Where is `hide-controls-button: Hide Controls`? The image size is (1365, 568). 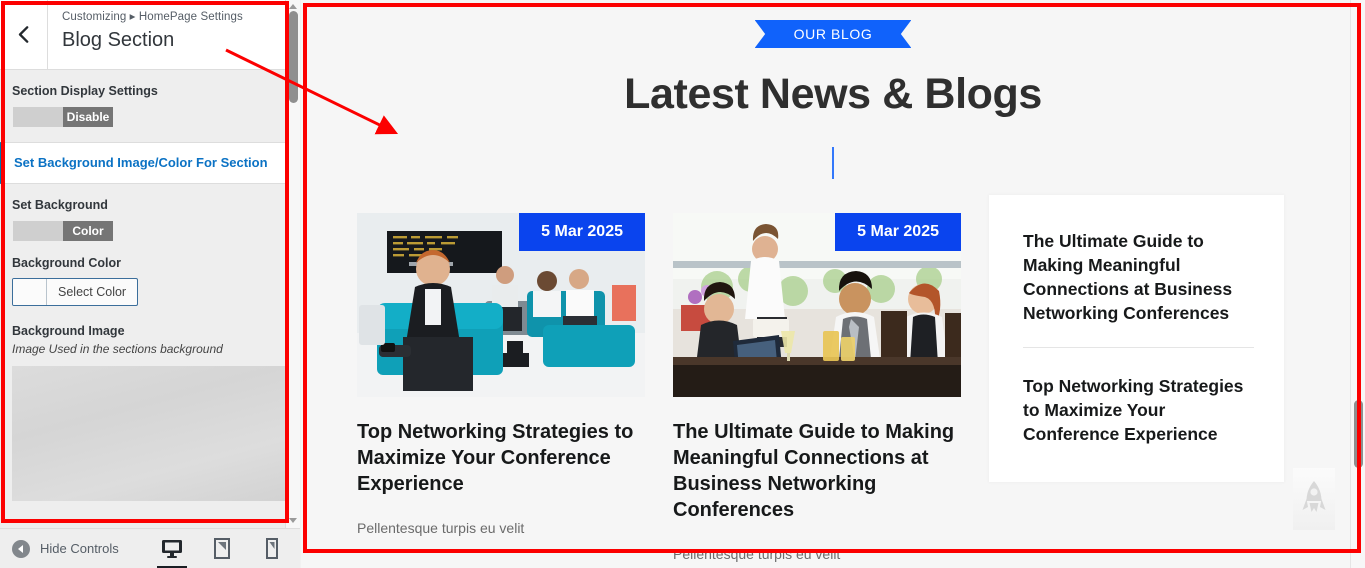 hide-controls-button: Hide Controls is located at coordinates (59, 548).